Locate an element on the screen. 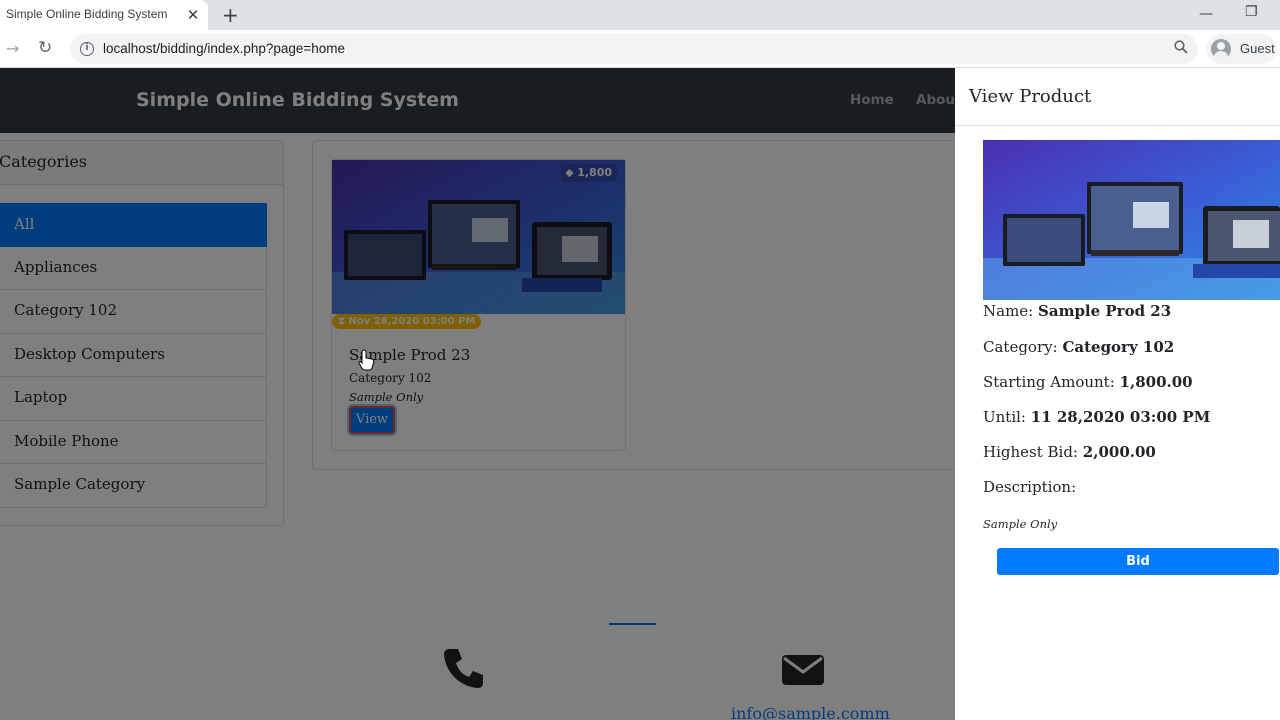  tab-title: Simple Online Bidding System is located at coordinates (87, 14).